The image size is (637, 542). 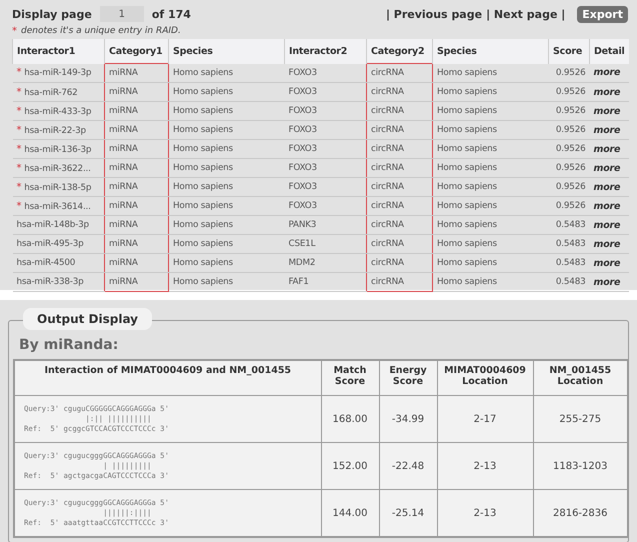 I want to click on table-cell: hsa-miR-495-3p, so click(x=50, y=244).